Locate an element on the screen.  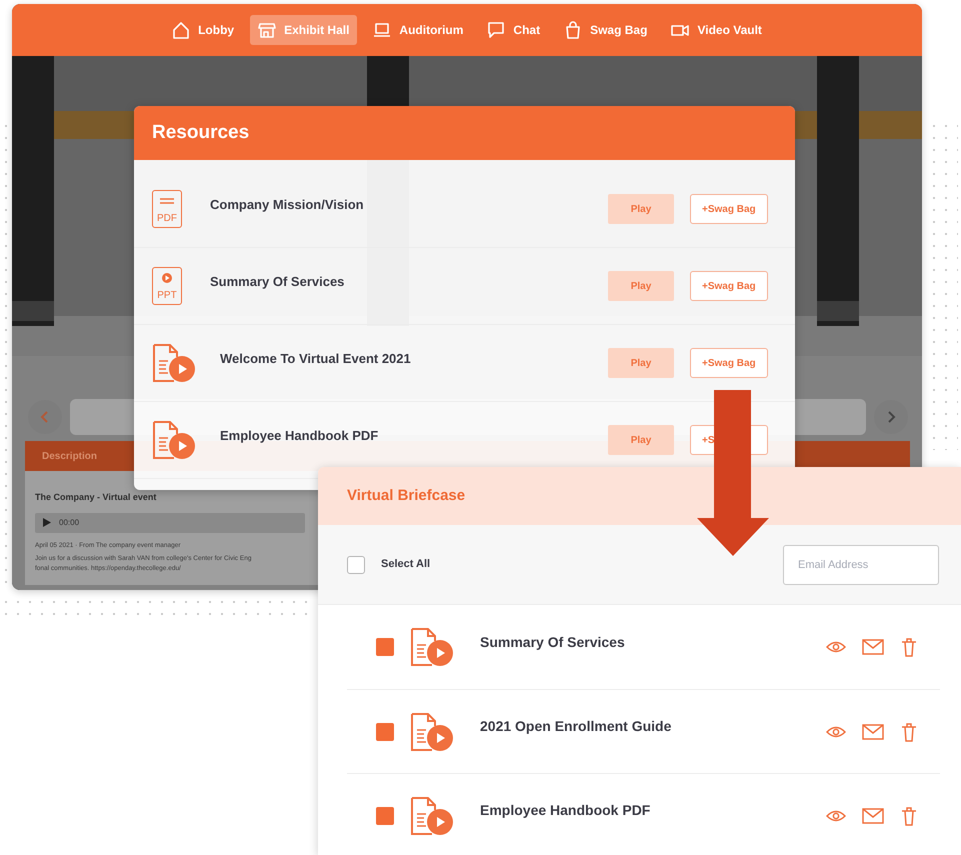
document-title: 2021 Open Enrollment Guide is located at coordinates (576, 726).